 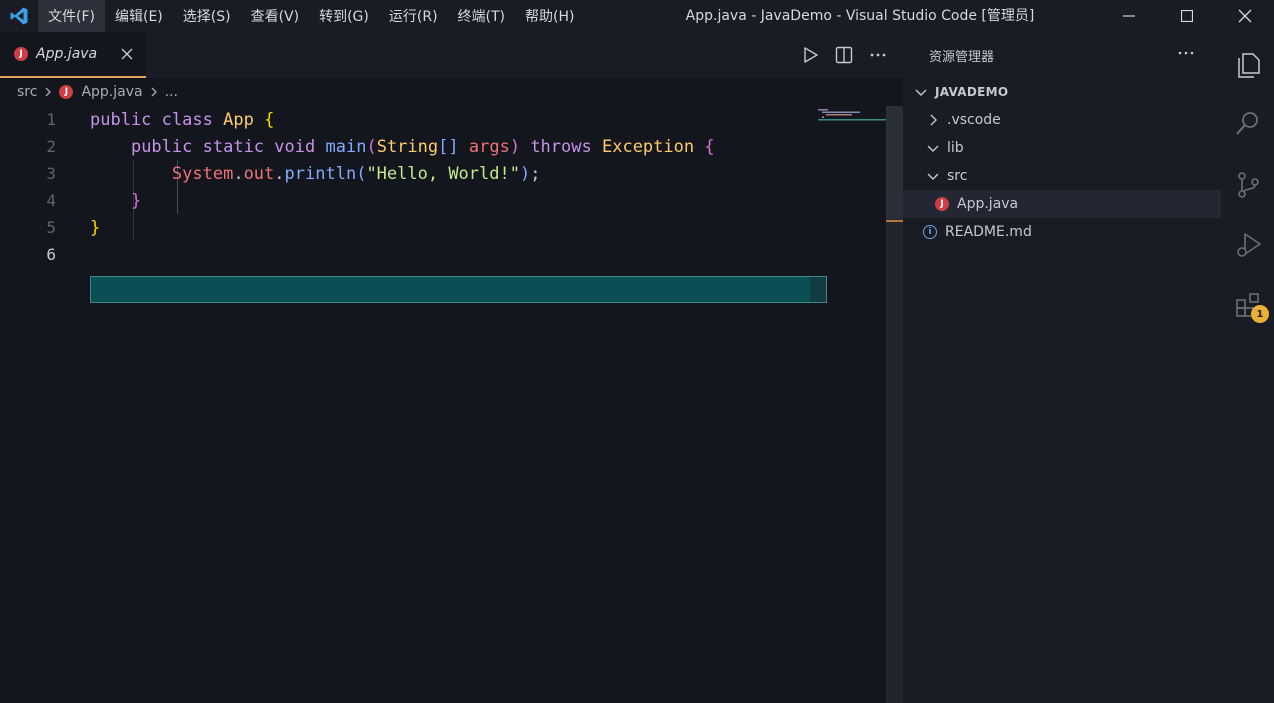 I want to click on vertical-scrollbar, so click(x=894, y=404).